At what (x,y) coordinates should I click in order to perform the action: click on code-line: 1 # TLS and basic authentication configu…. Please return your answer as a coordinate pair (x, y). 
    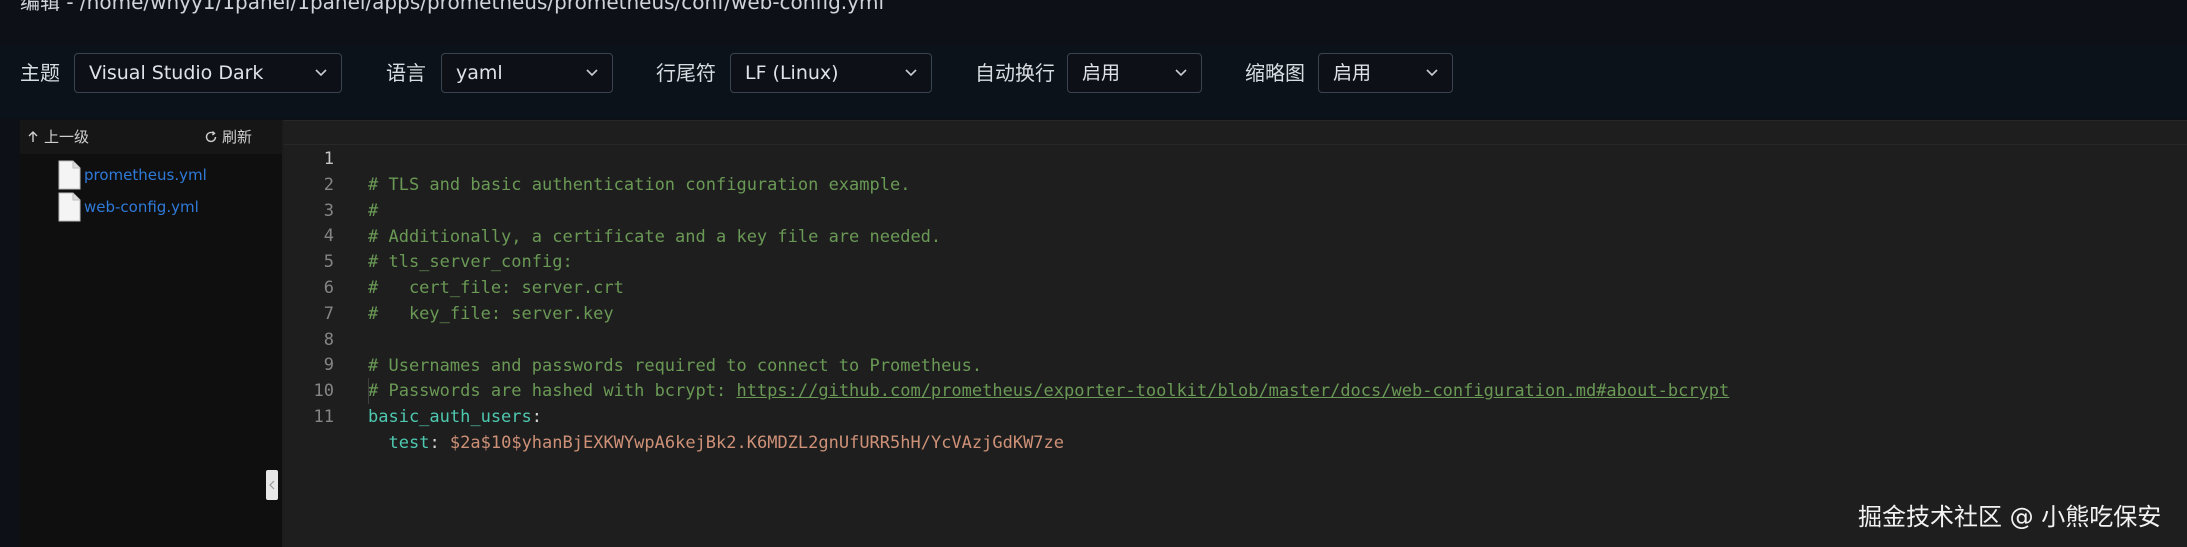
    Looking at the image, I should click on (597, 157).